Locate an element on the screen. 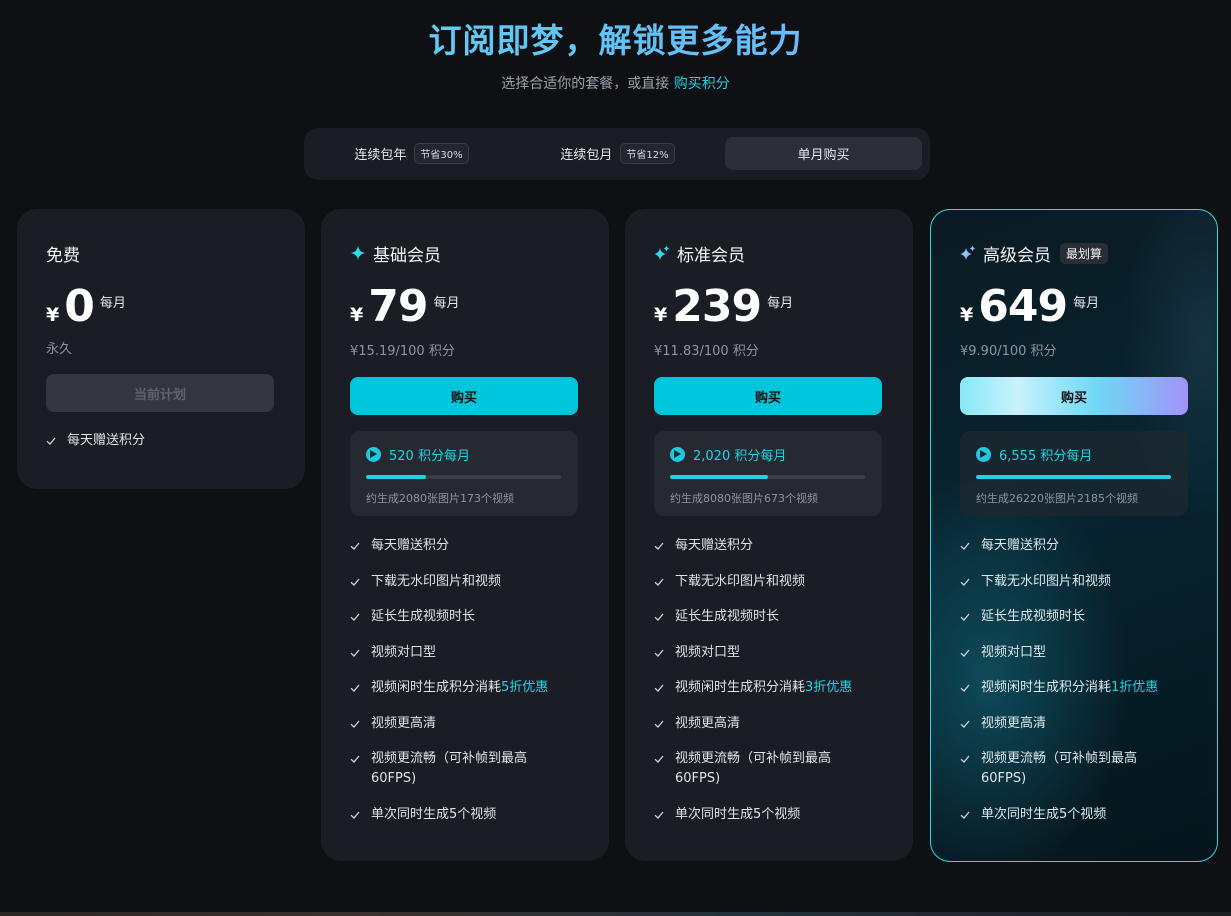  credits-bar-fill is located at coordinates (396, 477).